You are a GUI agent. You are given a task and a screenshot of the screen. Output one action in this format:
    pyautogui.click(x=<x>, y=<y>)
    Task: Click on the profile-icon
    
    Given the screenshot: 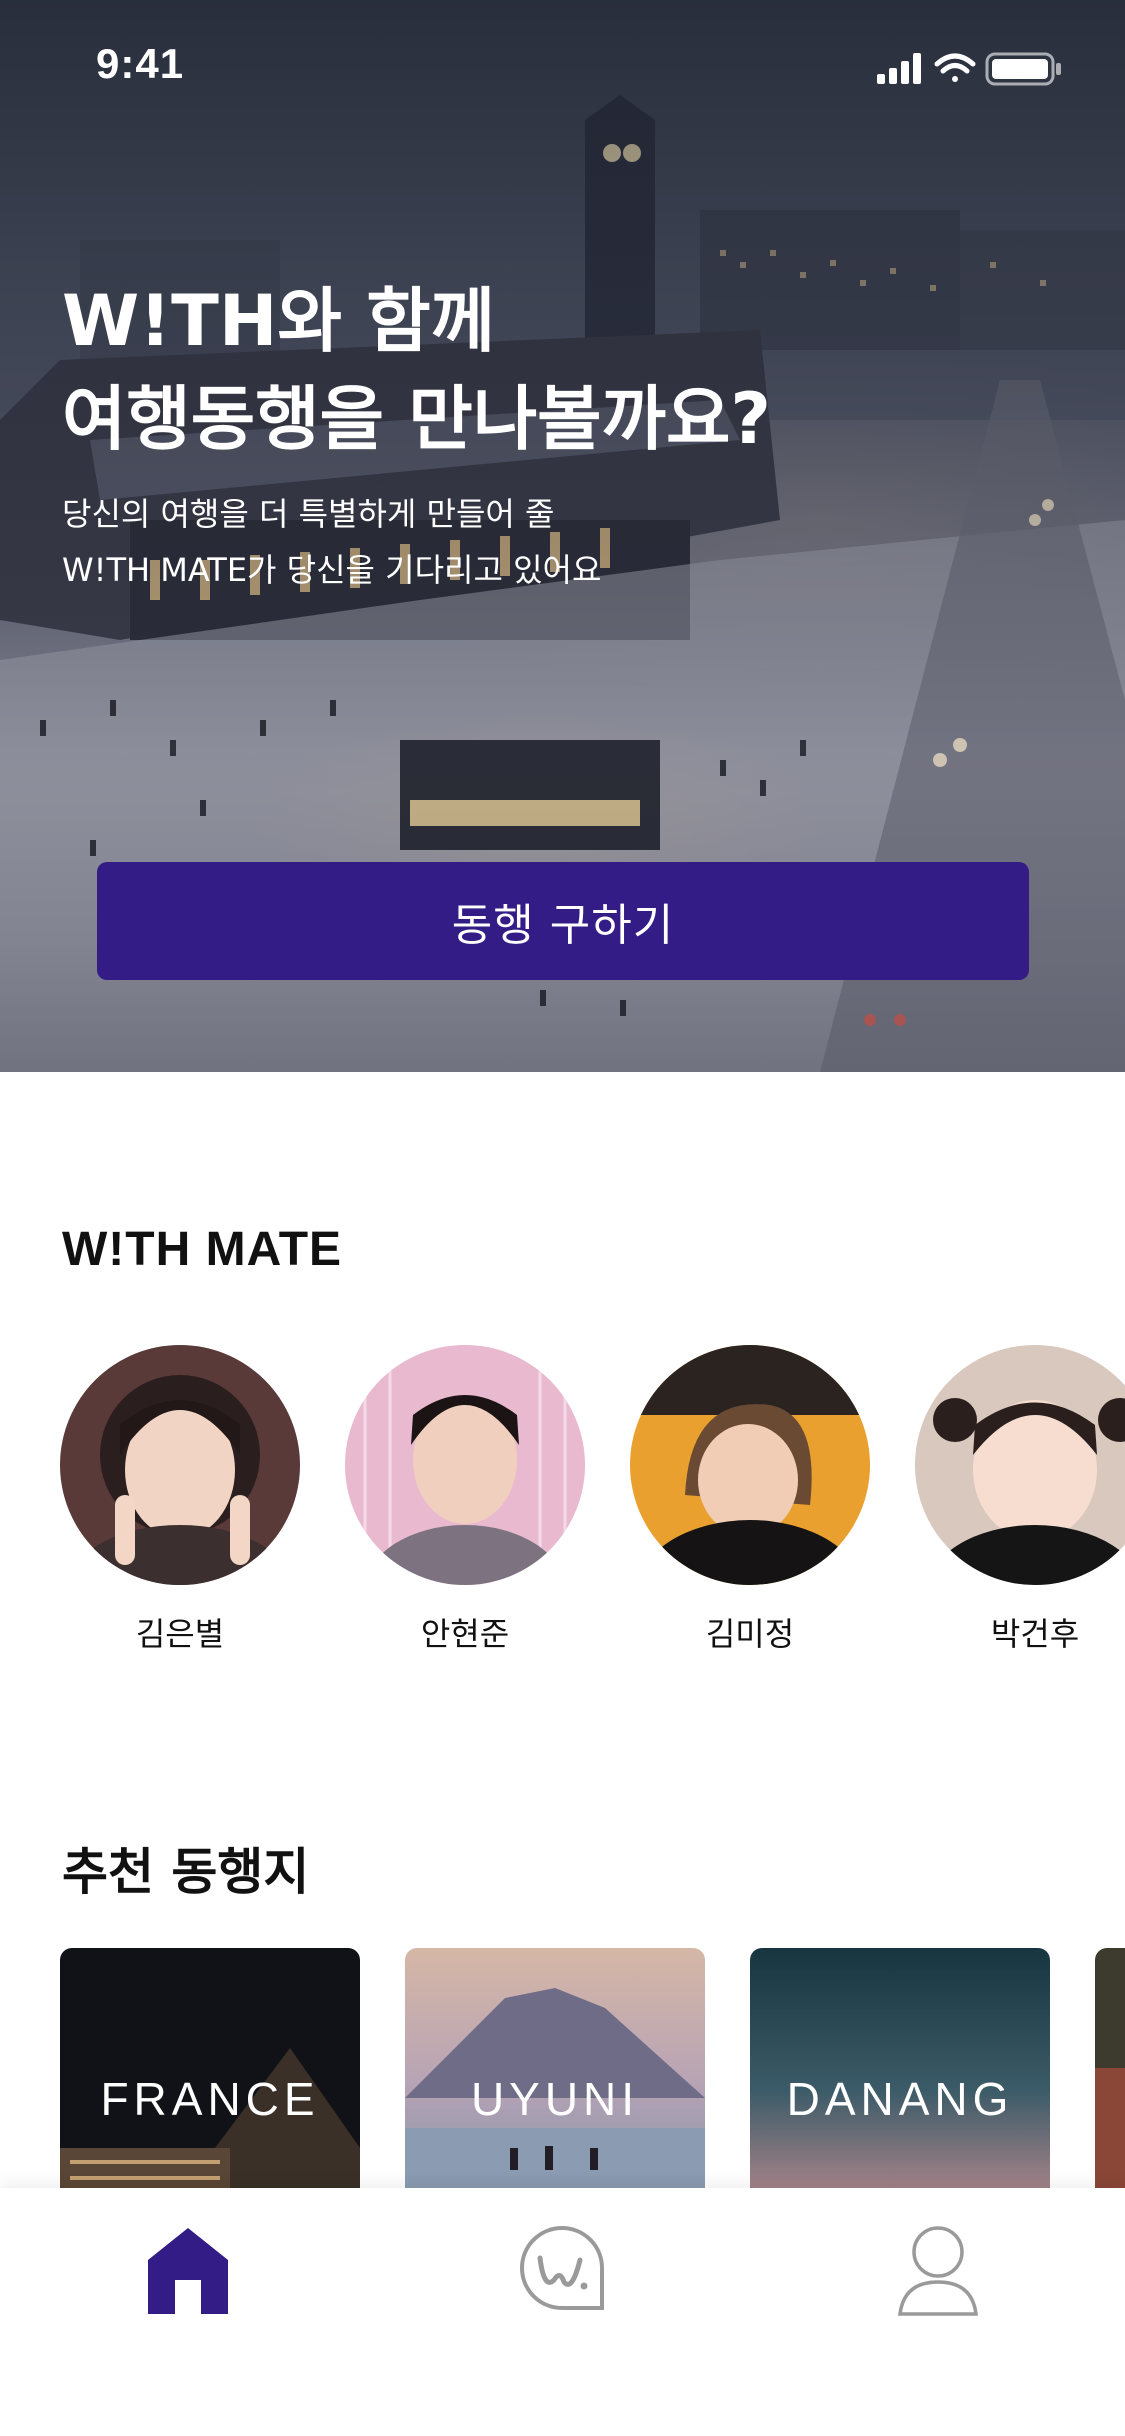 What is the action you would take?
    pyautogui.click(x=938, y=2271)
    